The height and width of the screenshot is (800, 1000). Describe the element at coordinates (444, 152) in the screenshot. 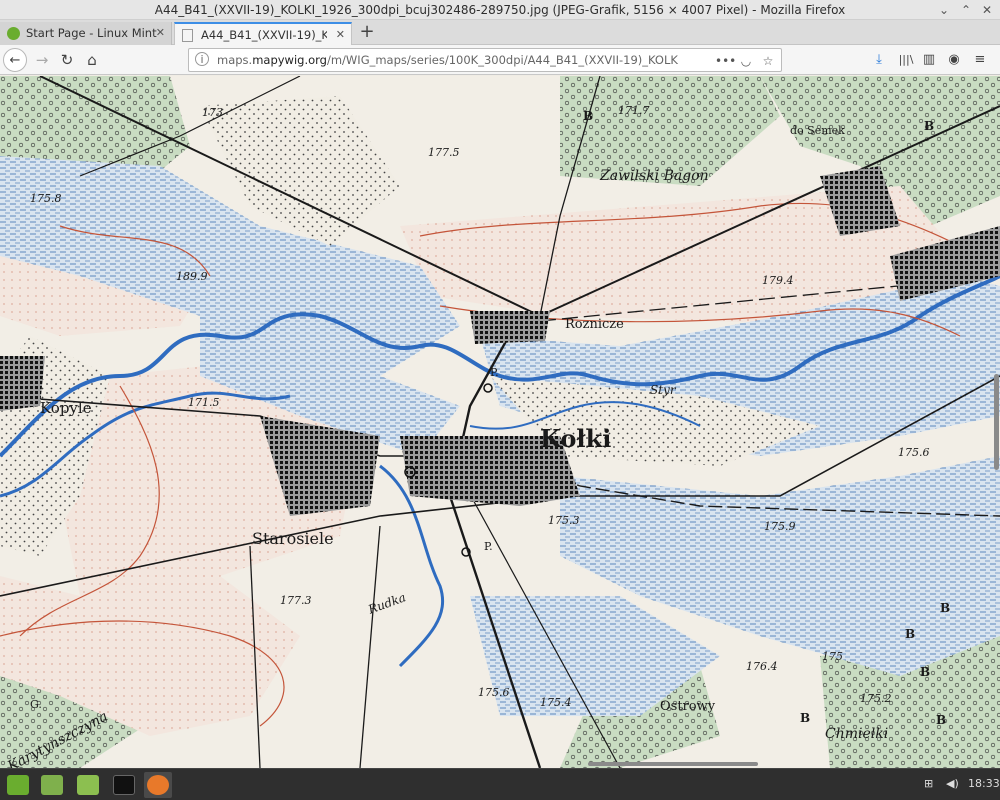

I see `elevation-label: 177.5` at that location.